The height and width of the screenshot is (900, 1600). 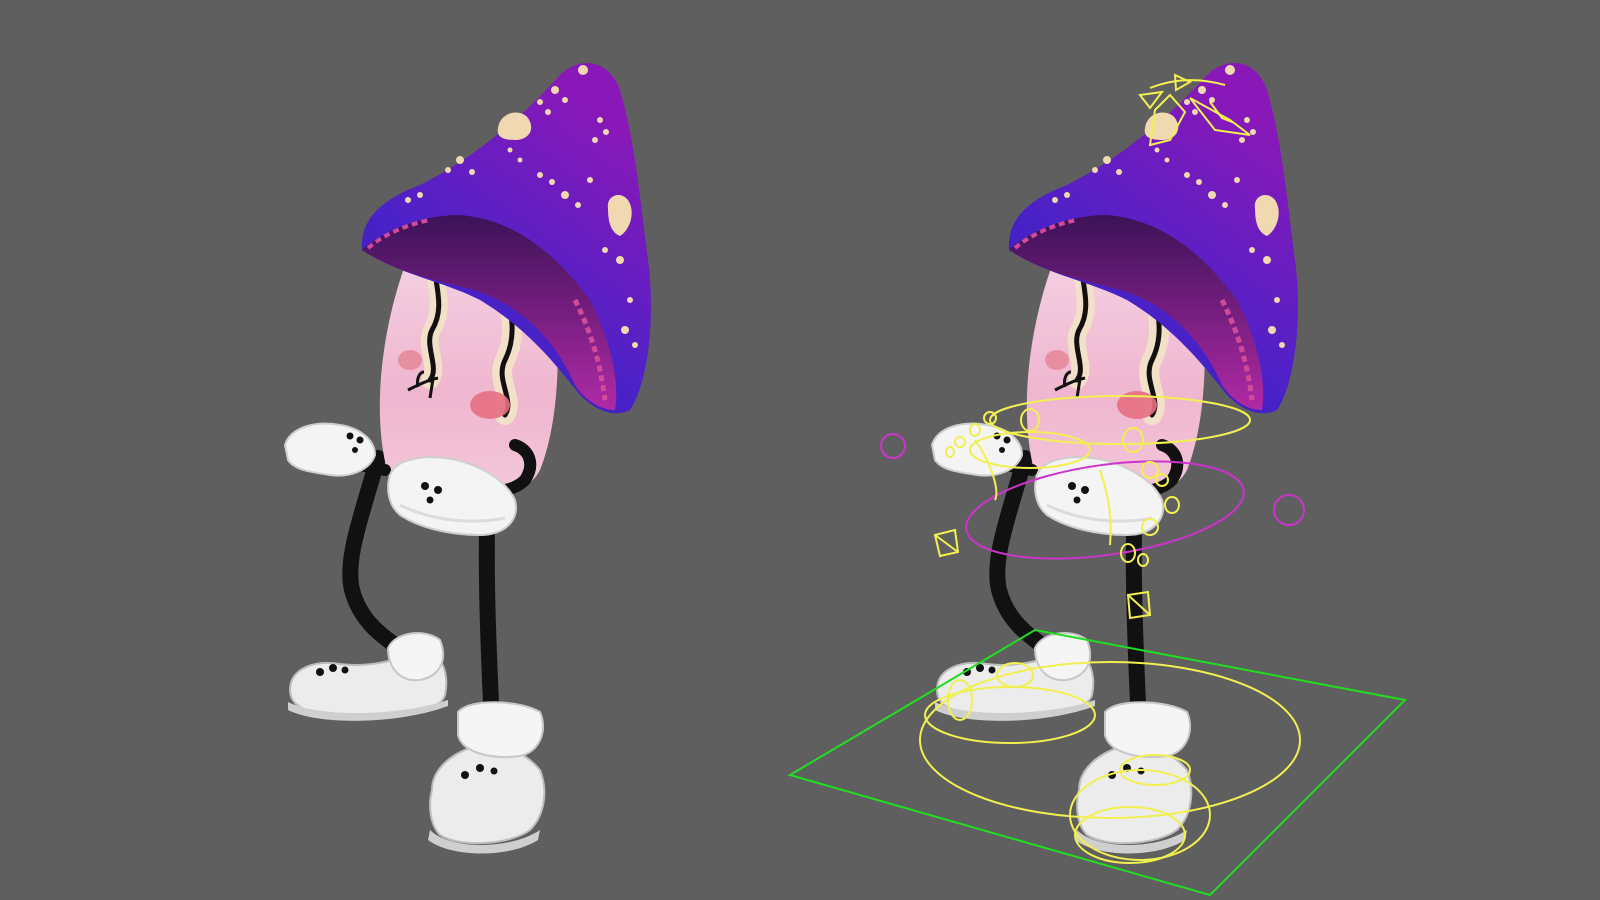 What do you see at coordinates (946, 543) in the screenshot?
I see `knee-control-left` at bounding box center [946, 543].